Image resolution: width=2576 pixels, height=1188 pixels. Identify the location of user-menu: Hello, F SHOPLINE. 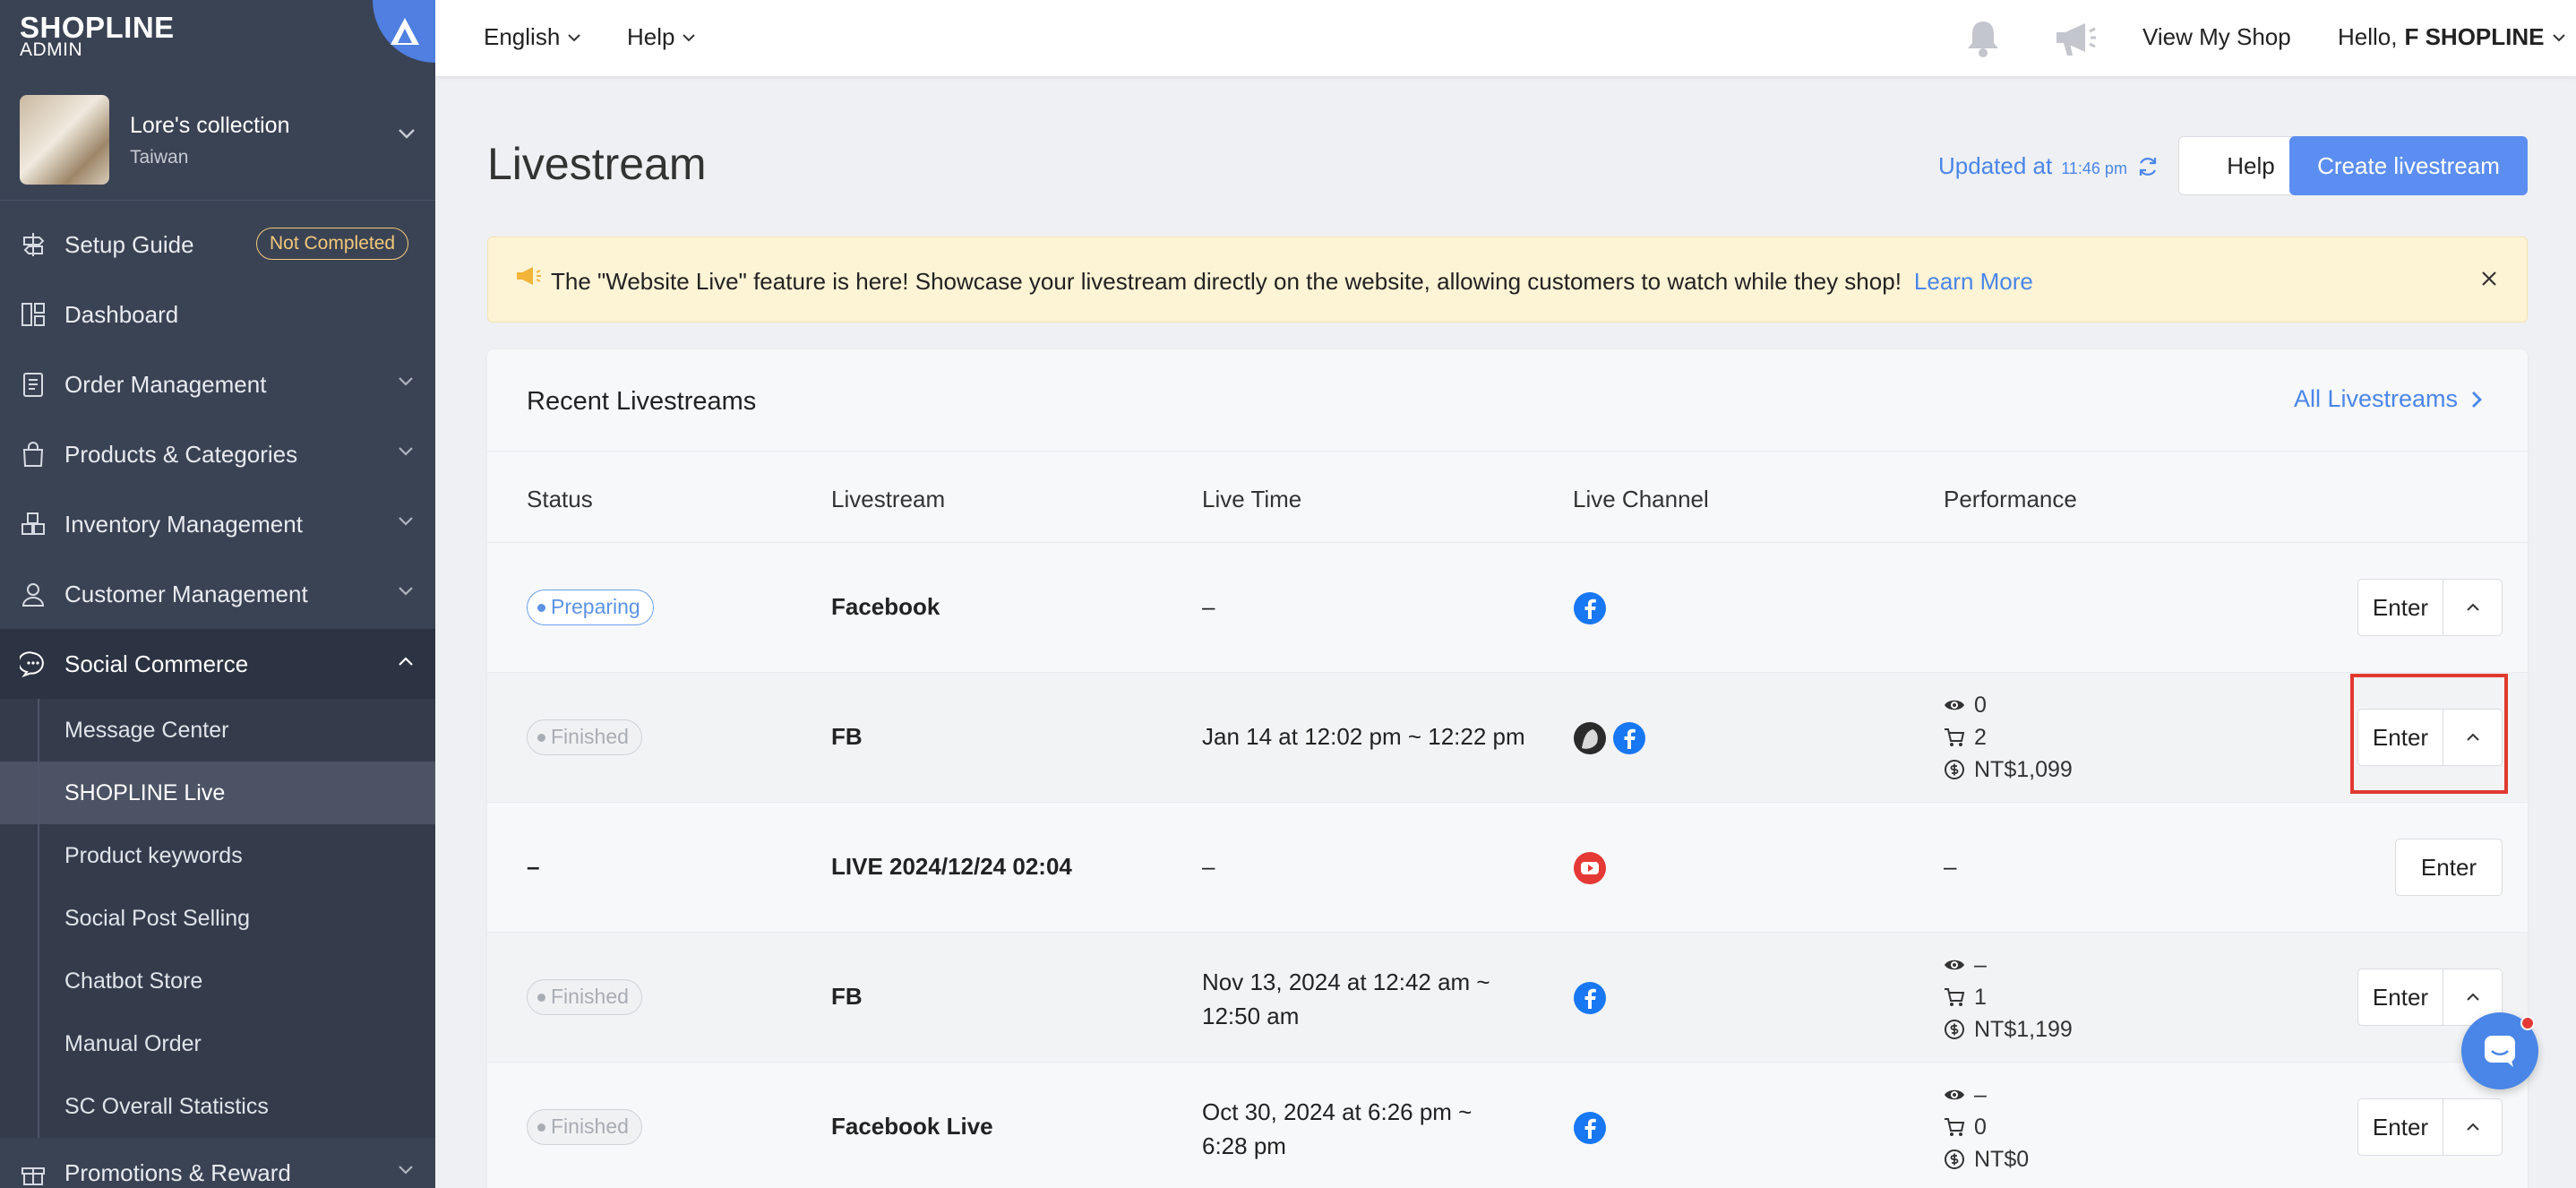
(2452, 37).